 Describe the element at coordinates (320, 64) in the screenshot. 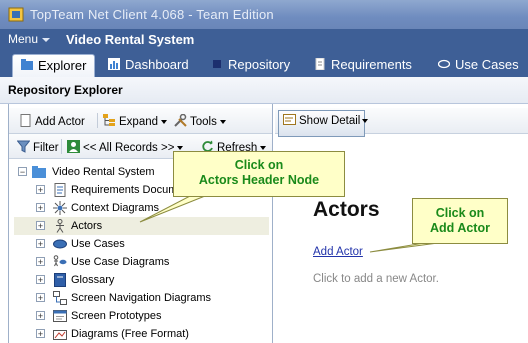

I see `document-icon` at that location.